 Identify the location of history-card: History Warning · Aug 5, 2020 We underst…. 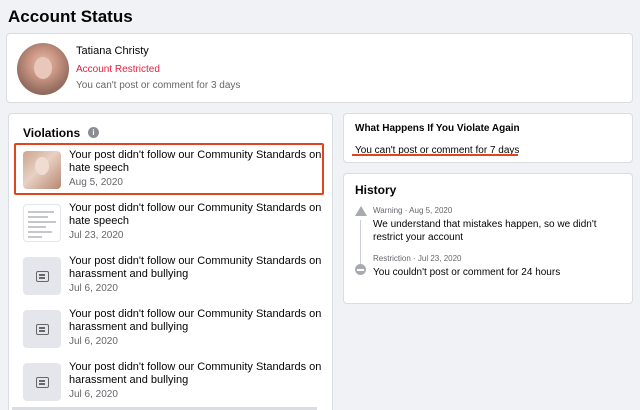
(488, 238).